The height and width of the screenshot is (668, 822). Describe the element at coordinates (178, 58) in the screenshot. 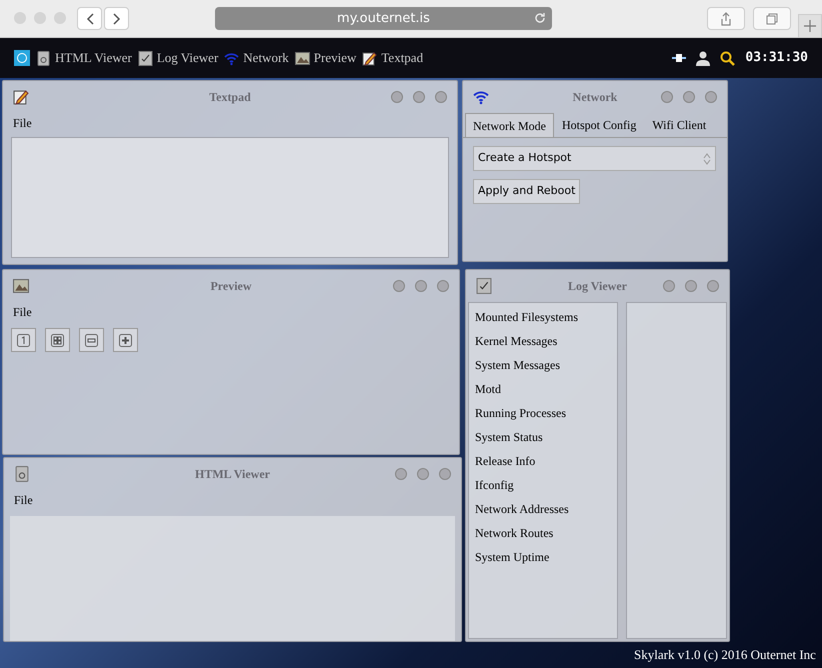

I see `taskbar-app: Log Viewer` at that location.